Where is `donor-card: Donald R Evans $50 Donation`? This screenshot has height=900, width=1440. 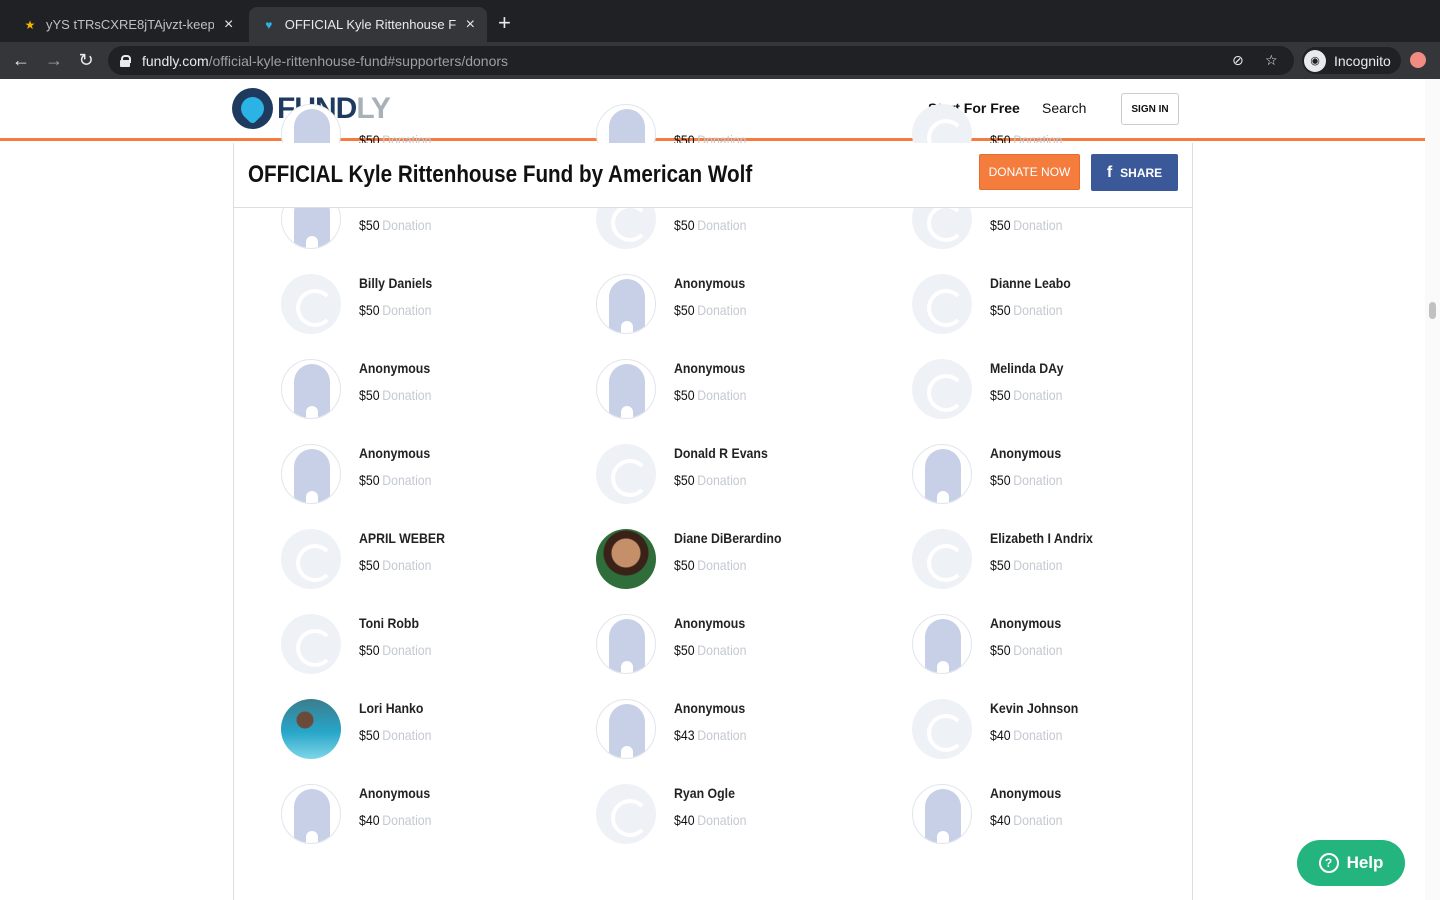
donor-card: Donald R Evans $50 Donation is located at coordinates (746, 479).